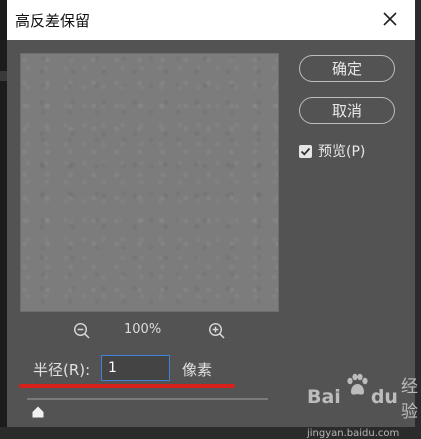 The image size is (421, 439). I want to click on radius-unit: 像素, so click(197, 370).